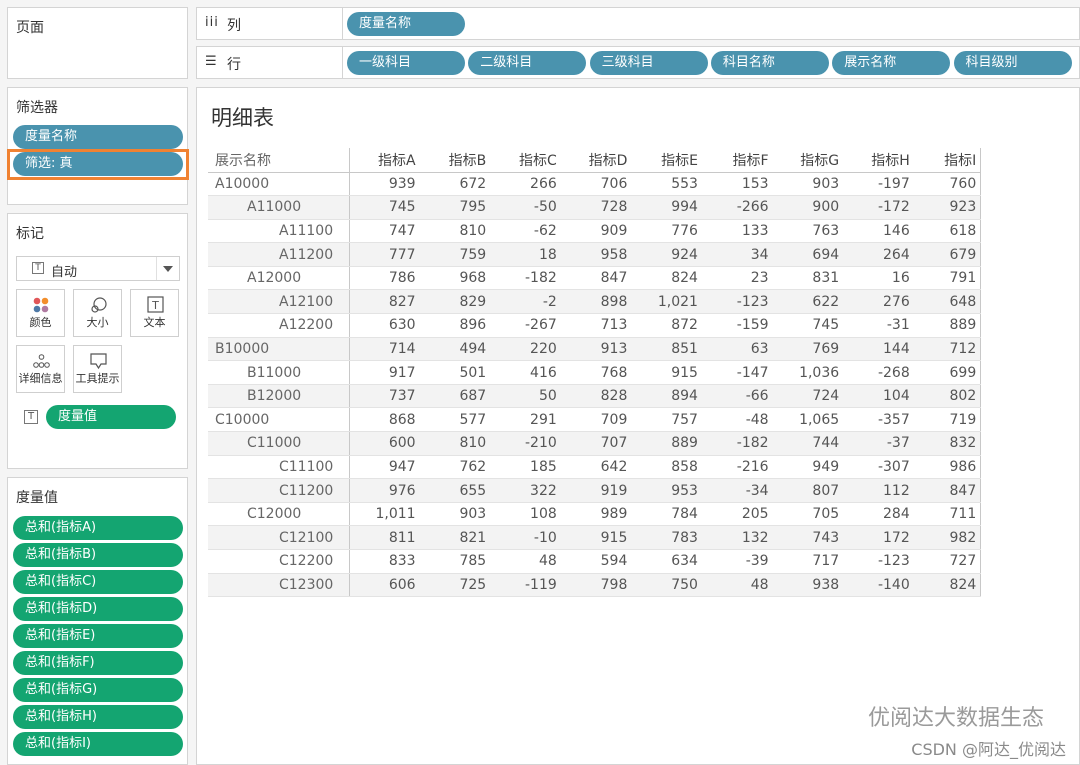 The width and height of the screenshot is (1080, 765). I want to click on value-cell: 600, so click(384, 443).